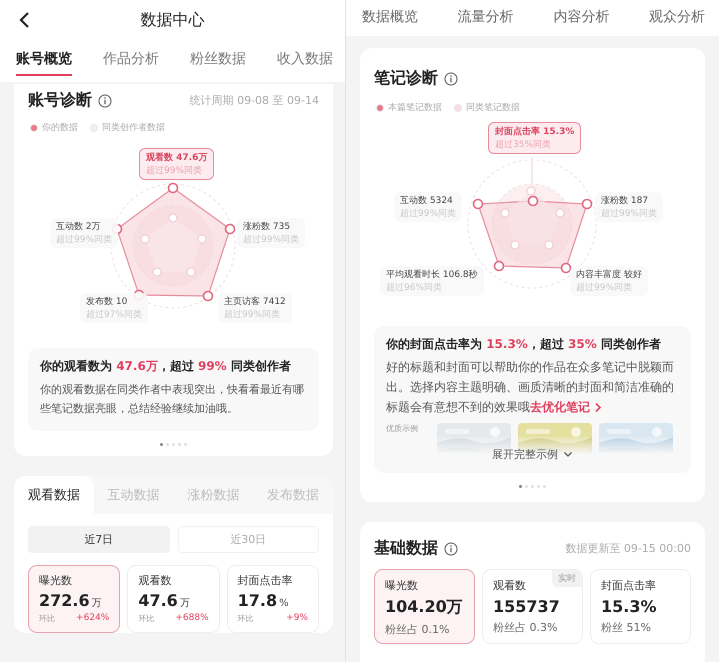 The height and width of the screenshot is (662, 719). What do you see at coordinates (44, 63) in the screenshot?
I see `tab: 账号概览` at bounding box center [44, 63].